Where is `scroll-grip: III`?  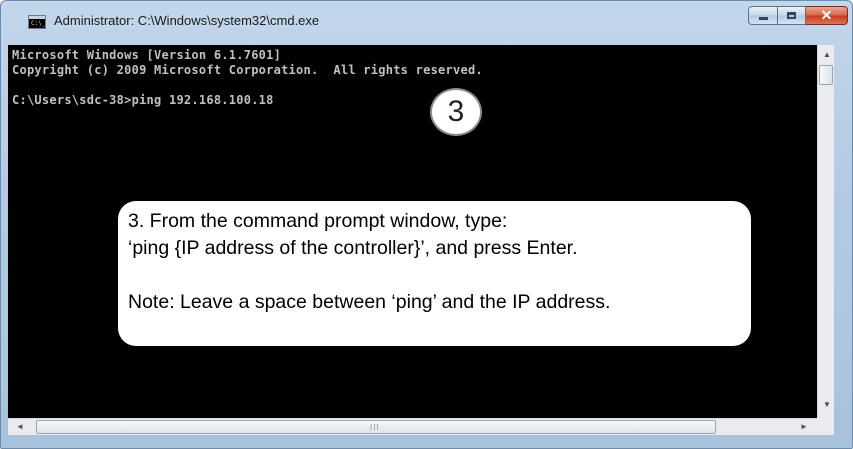 scroll-grip: III is located at coordinates (375, 427).